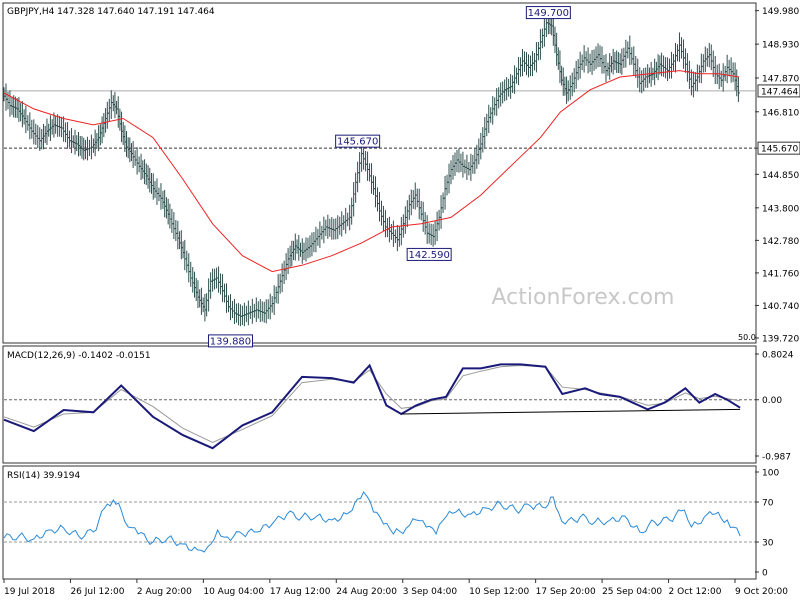 Image resolution: width=800 pixels, height=600 pixels. I want to click on price-annotation: 149.700, so click(548, 12).